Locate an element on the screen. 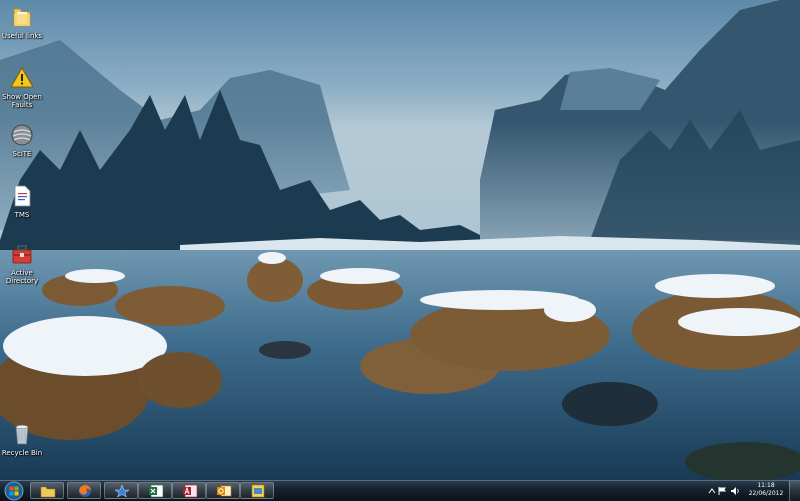  desktop-icon-tms: TMS is located at coordinates (22, 201).